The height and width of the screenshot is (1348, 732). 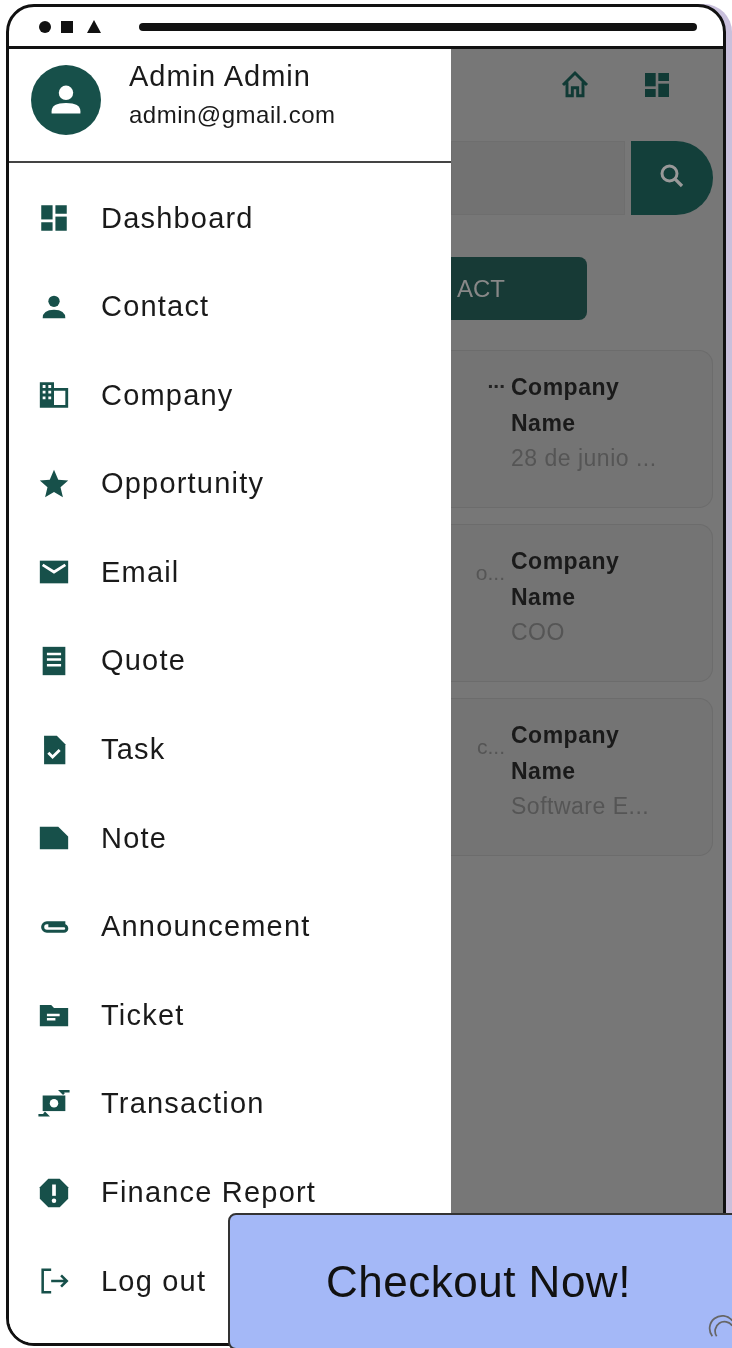 What do you see at coordinates (177, 1192) in the screenshot?
I see `drawer-item: Finance Report` at bounding box center [177, 1192].